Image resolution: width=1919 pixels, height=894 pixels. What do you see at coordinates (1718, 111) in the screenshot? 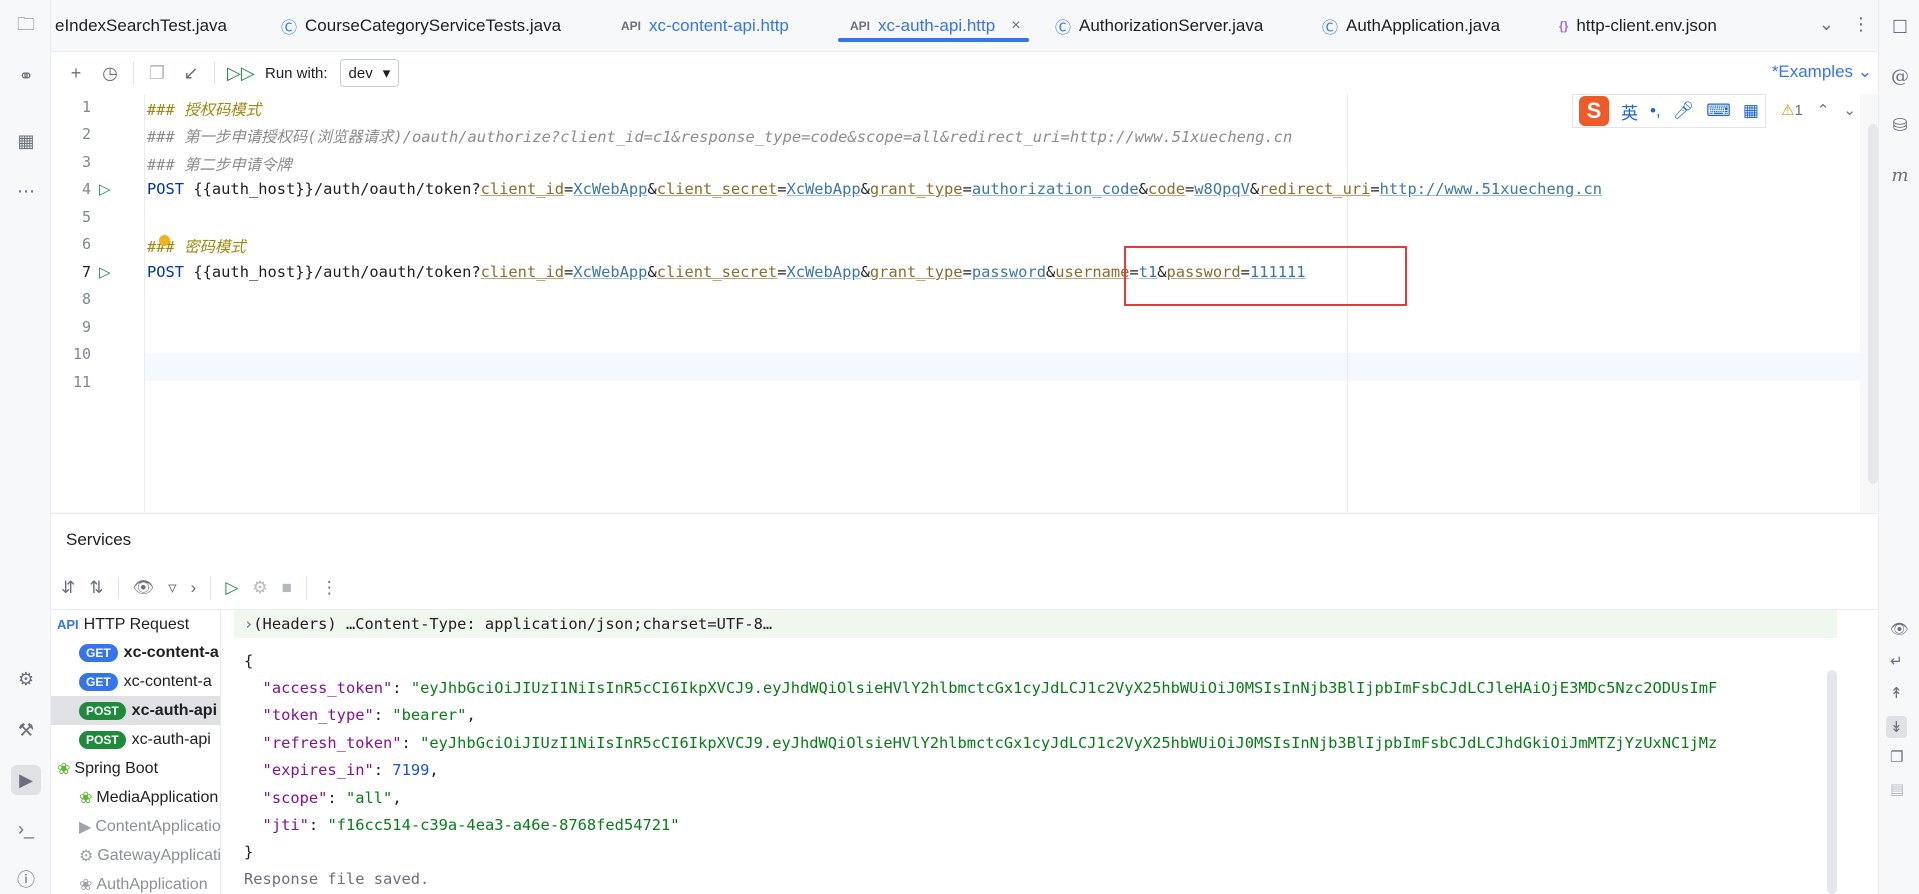
I see `keyboard-icon: ⌨` at bounding box center [1718, 111].